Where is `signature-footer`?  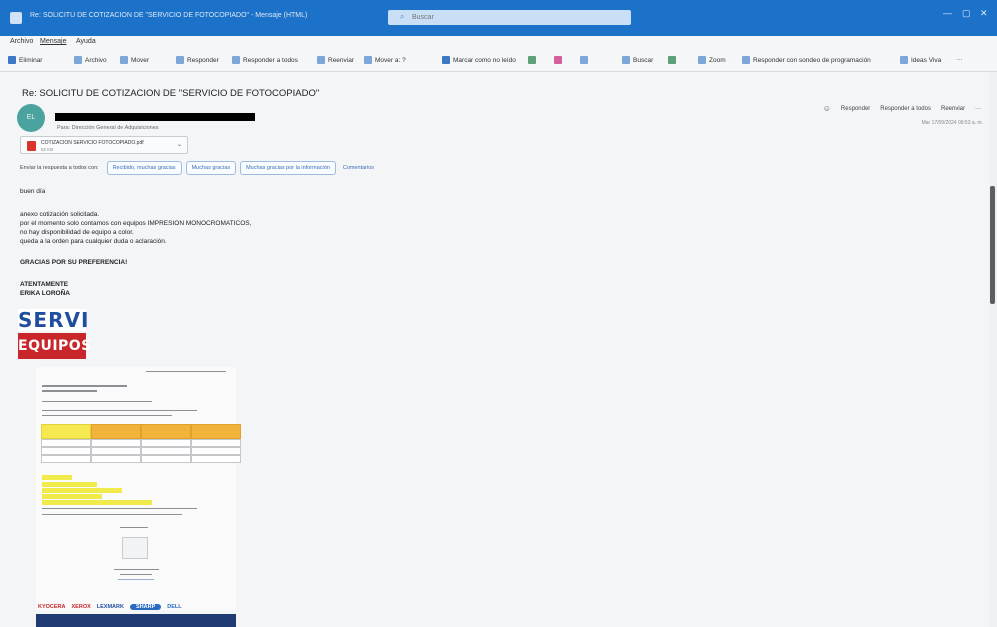 signature-footer is located at coordinates (136, 620).